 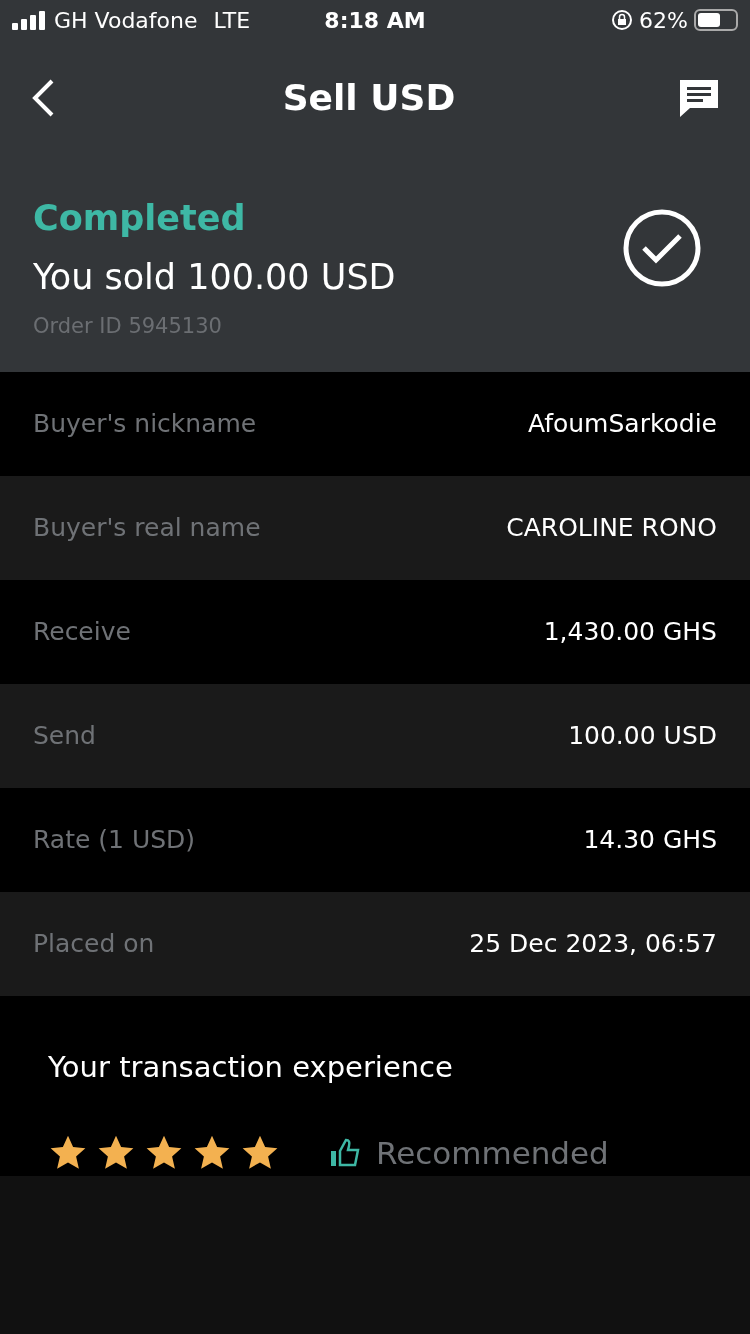 What do you see at coordinates (663, 20) in the screenshot?
I see `battery-percentage: 62%` at bounding box center [663, 20].